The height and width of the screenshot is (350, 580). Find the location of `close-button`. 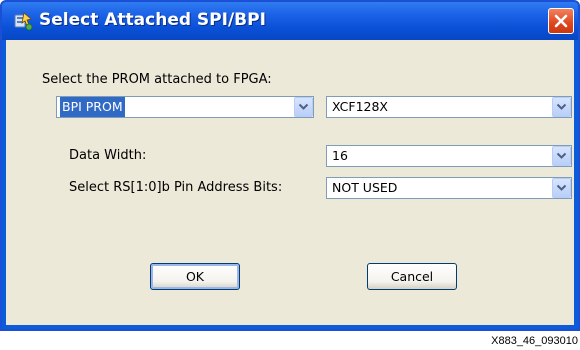

close-button is located at coordinates (561, 21).